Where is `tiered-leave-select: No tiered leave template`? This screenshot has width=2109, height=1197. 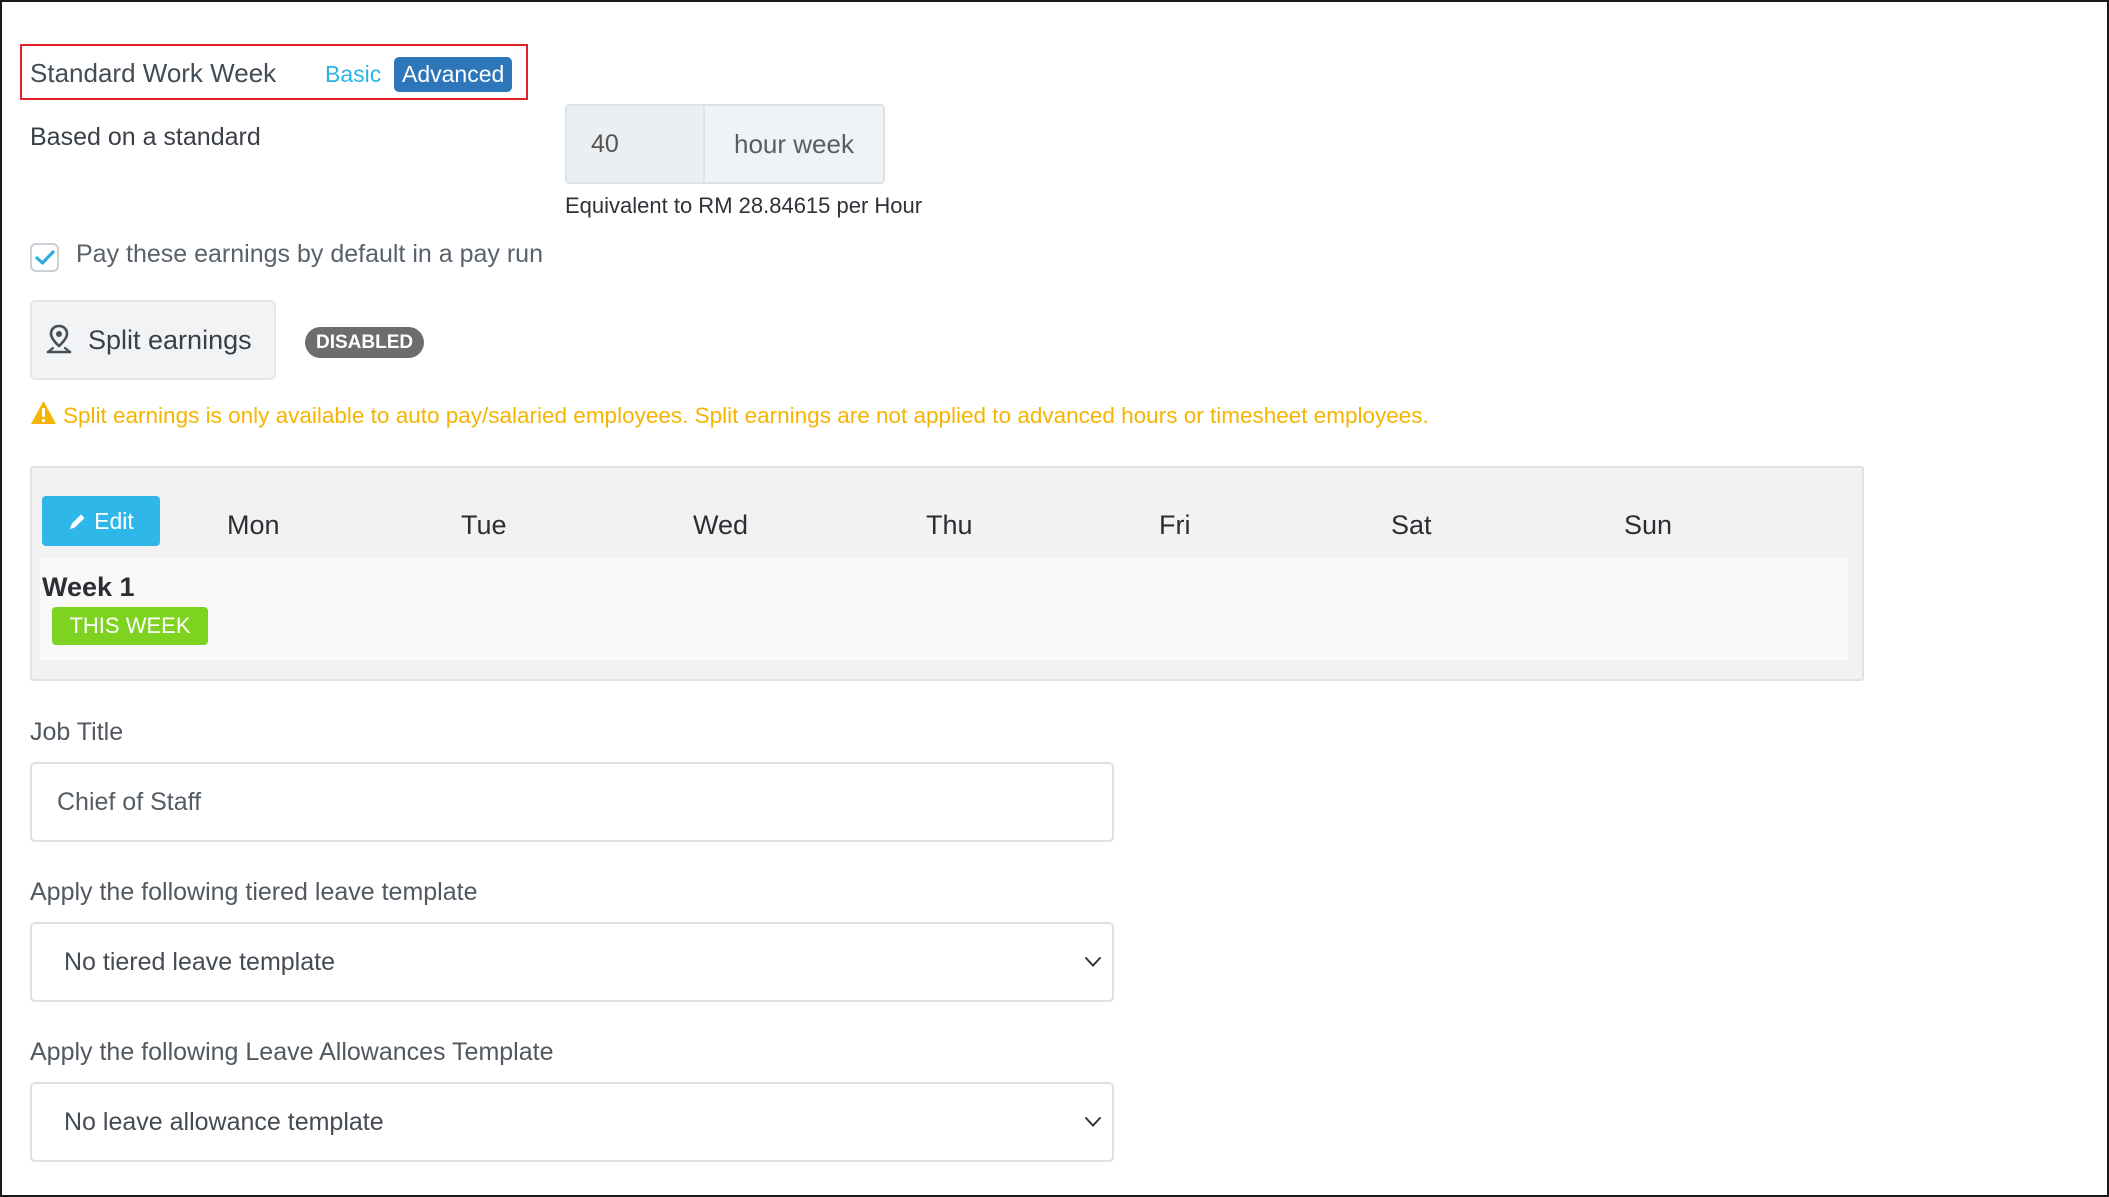 tiered-leave-select: No tiered leave template is located at coordinates (572, 962).